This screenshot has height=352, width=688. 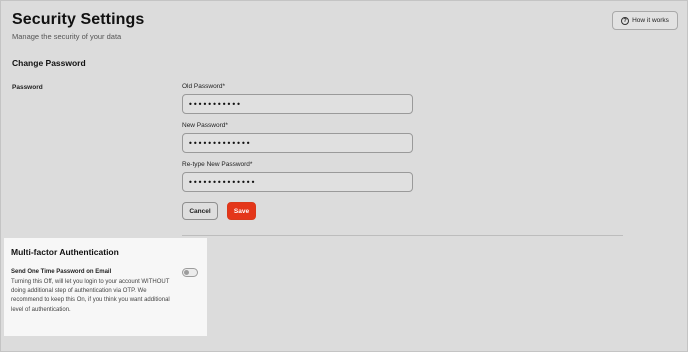 What do you see at coordinates (186, 272) in the screenshot?
I see `toggle-knob` at bounding box center [186, 272].